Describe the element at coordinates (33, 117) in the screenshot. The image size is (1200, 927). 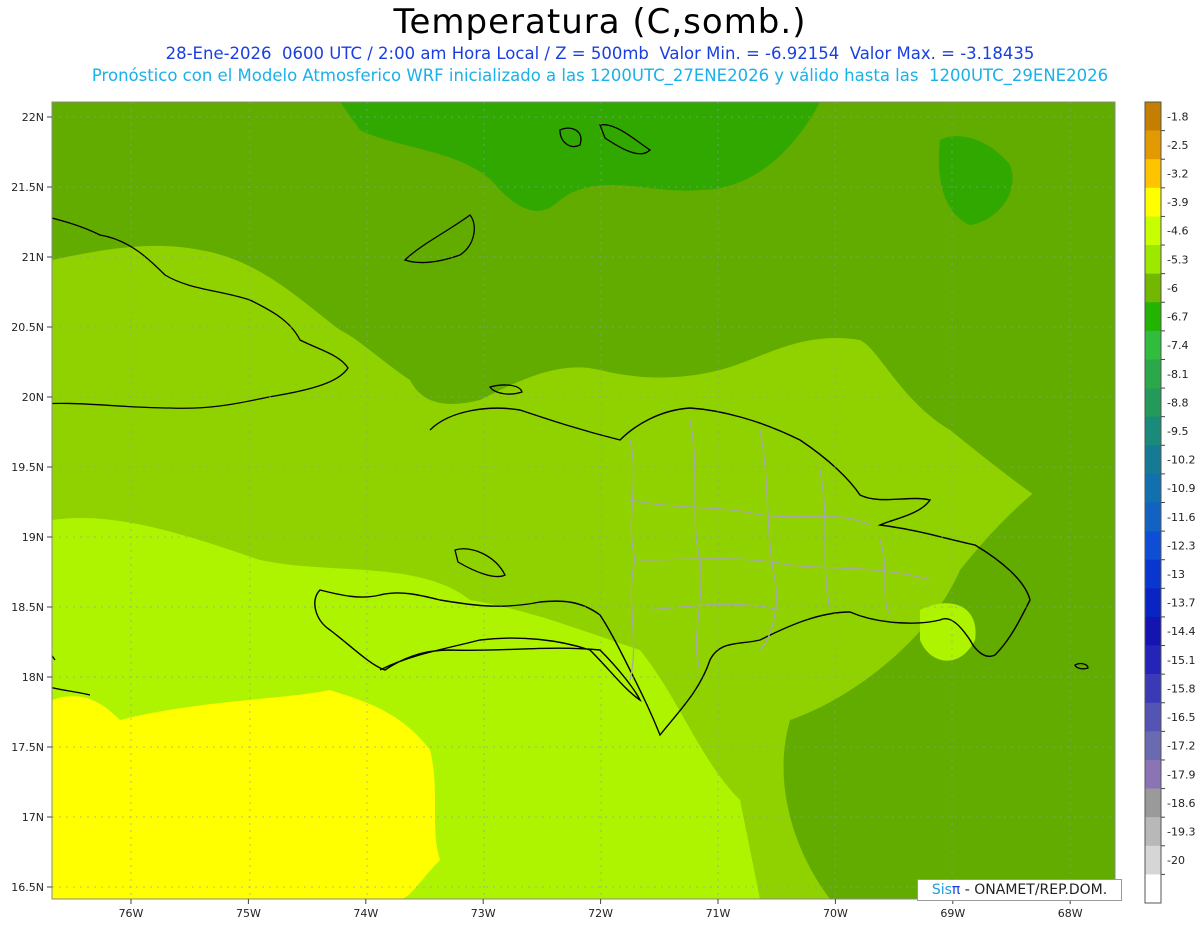
I see `latitude-label: 22N` at that location.